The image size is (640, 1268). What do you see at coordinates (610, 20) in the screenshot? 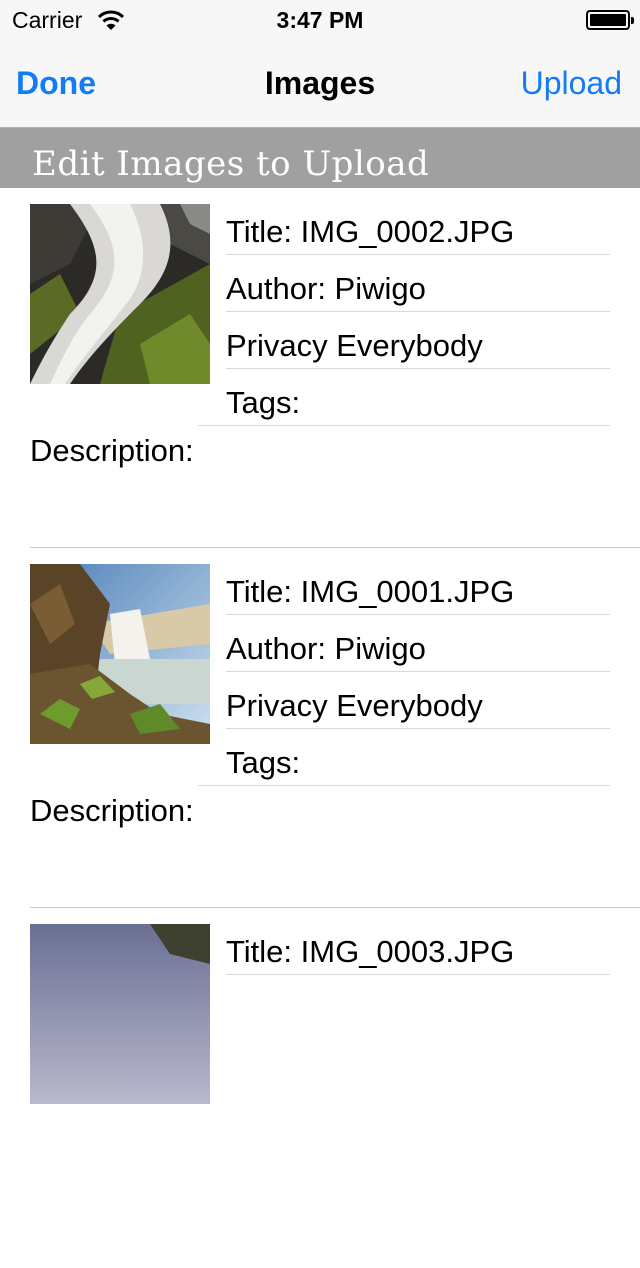
I see `battery-icon` at bounding box center [610, 20].